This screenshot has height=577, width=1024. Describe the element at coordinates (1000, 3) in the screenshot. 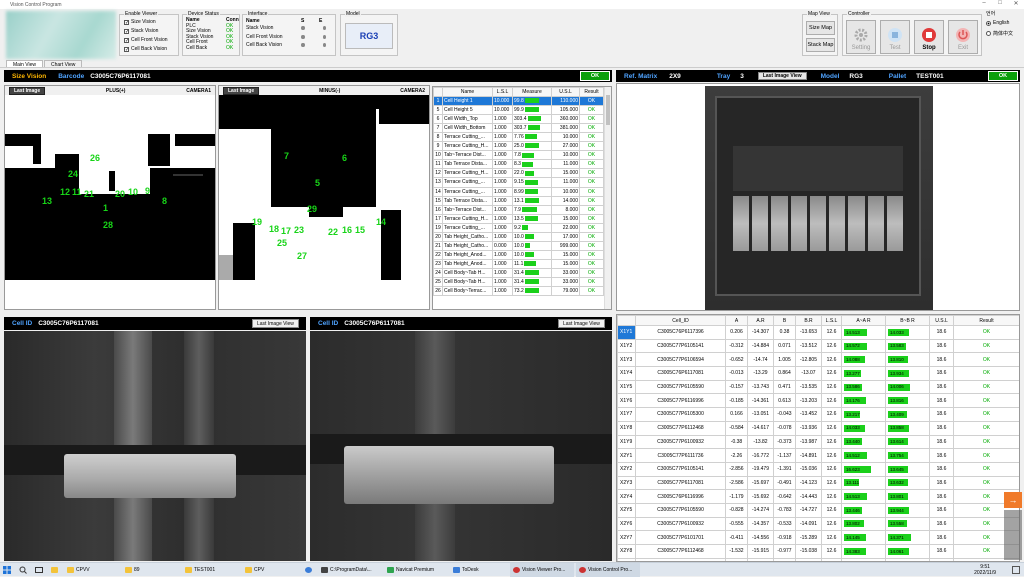

I see `maximize-button: □` at that location.